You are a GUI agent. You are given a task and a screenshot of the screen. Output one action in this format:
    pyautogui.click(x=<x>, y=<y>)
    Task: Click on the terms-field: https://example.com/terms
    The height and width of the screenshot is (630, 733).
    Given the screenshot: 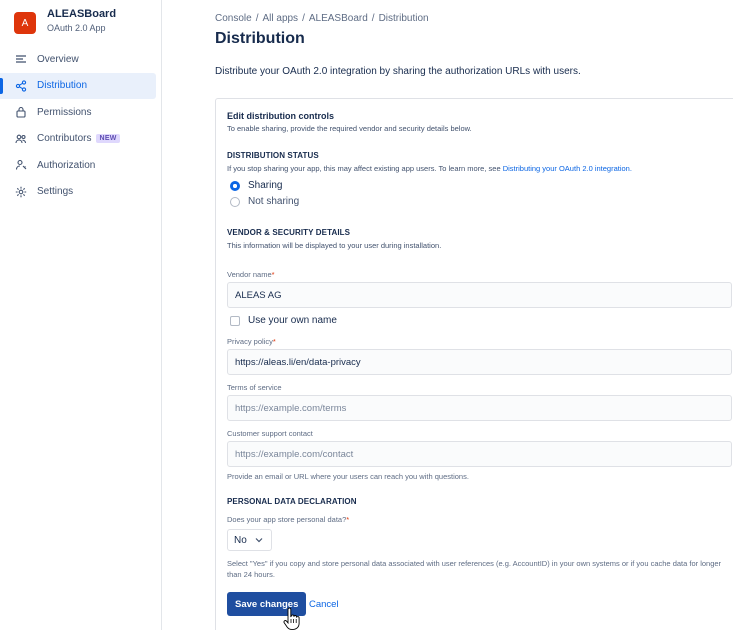 What is the action you would take?
    pyautogui.click(x=479, y=408)
    